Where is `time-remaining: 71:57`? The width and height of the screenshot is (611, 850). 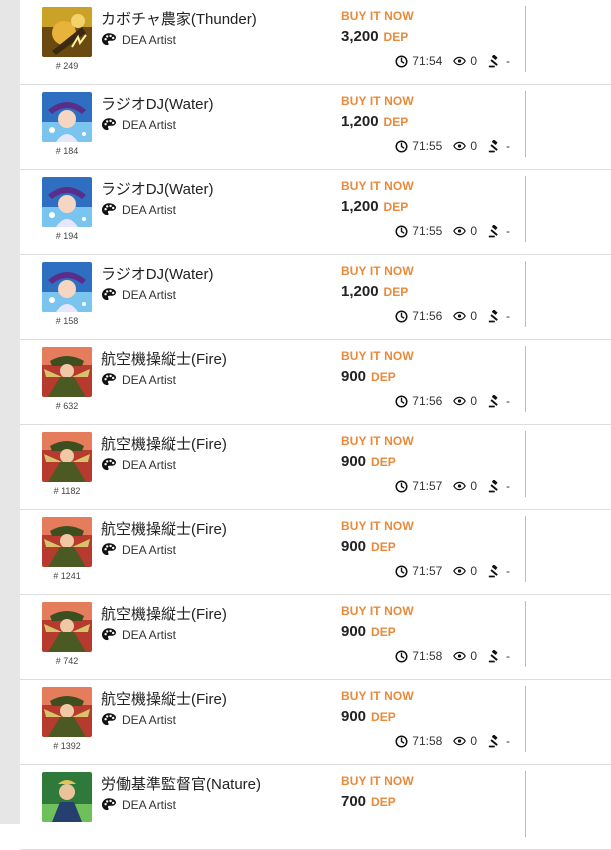 time-remaining: 71:57 is located at coordinates (418, 486).